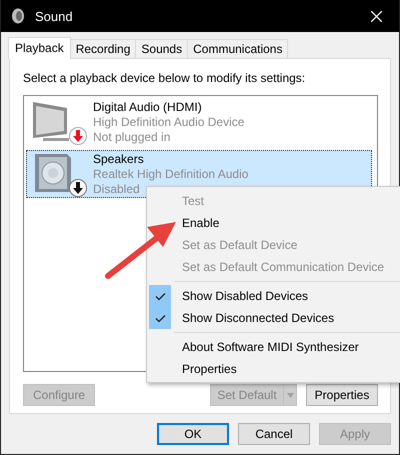  Describe the element at coordinates (39, 48) in the screenshot. I see `tab: Playback` at that location.